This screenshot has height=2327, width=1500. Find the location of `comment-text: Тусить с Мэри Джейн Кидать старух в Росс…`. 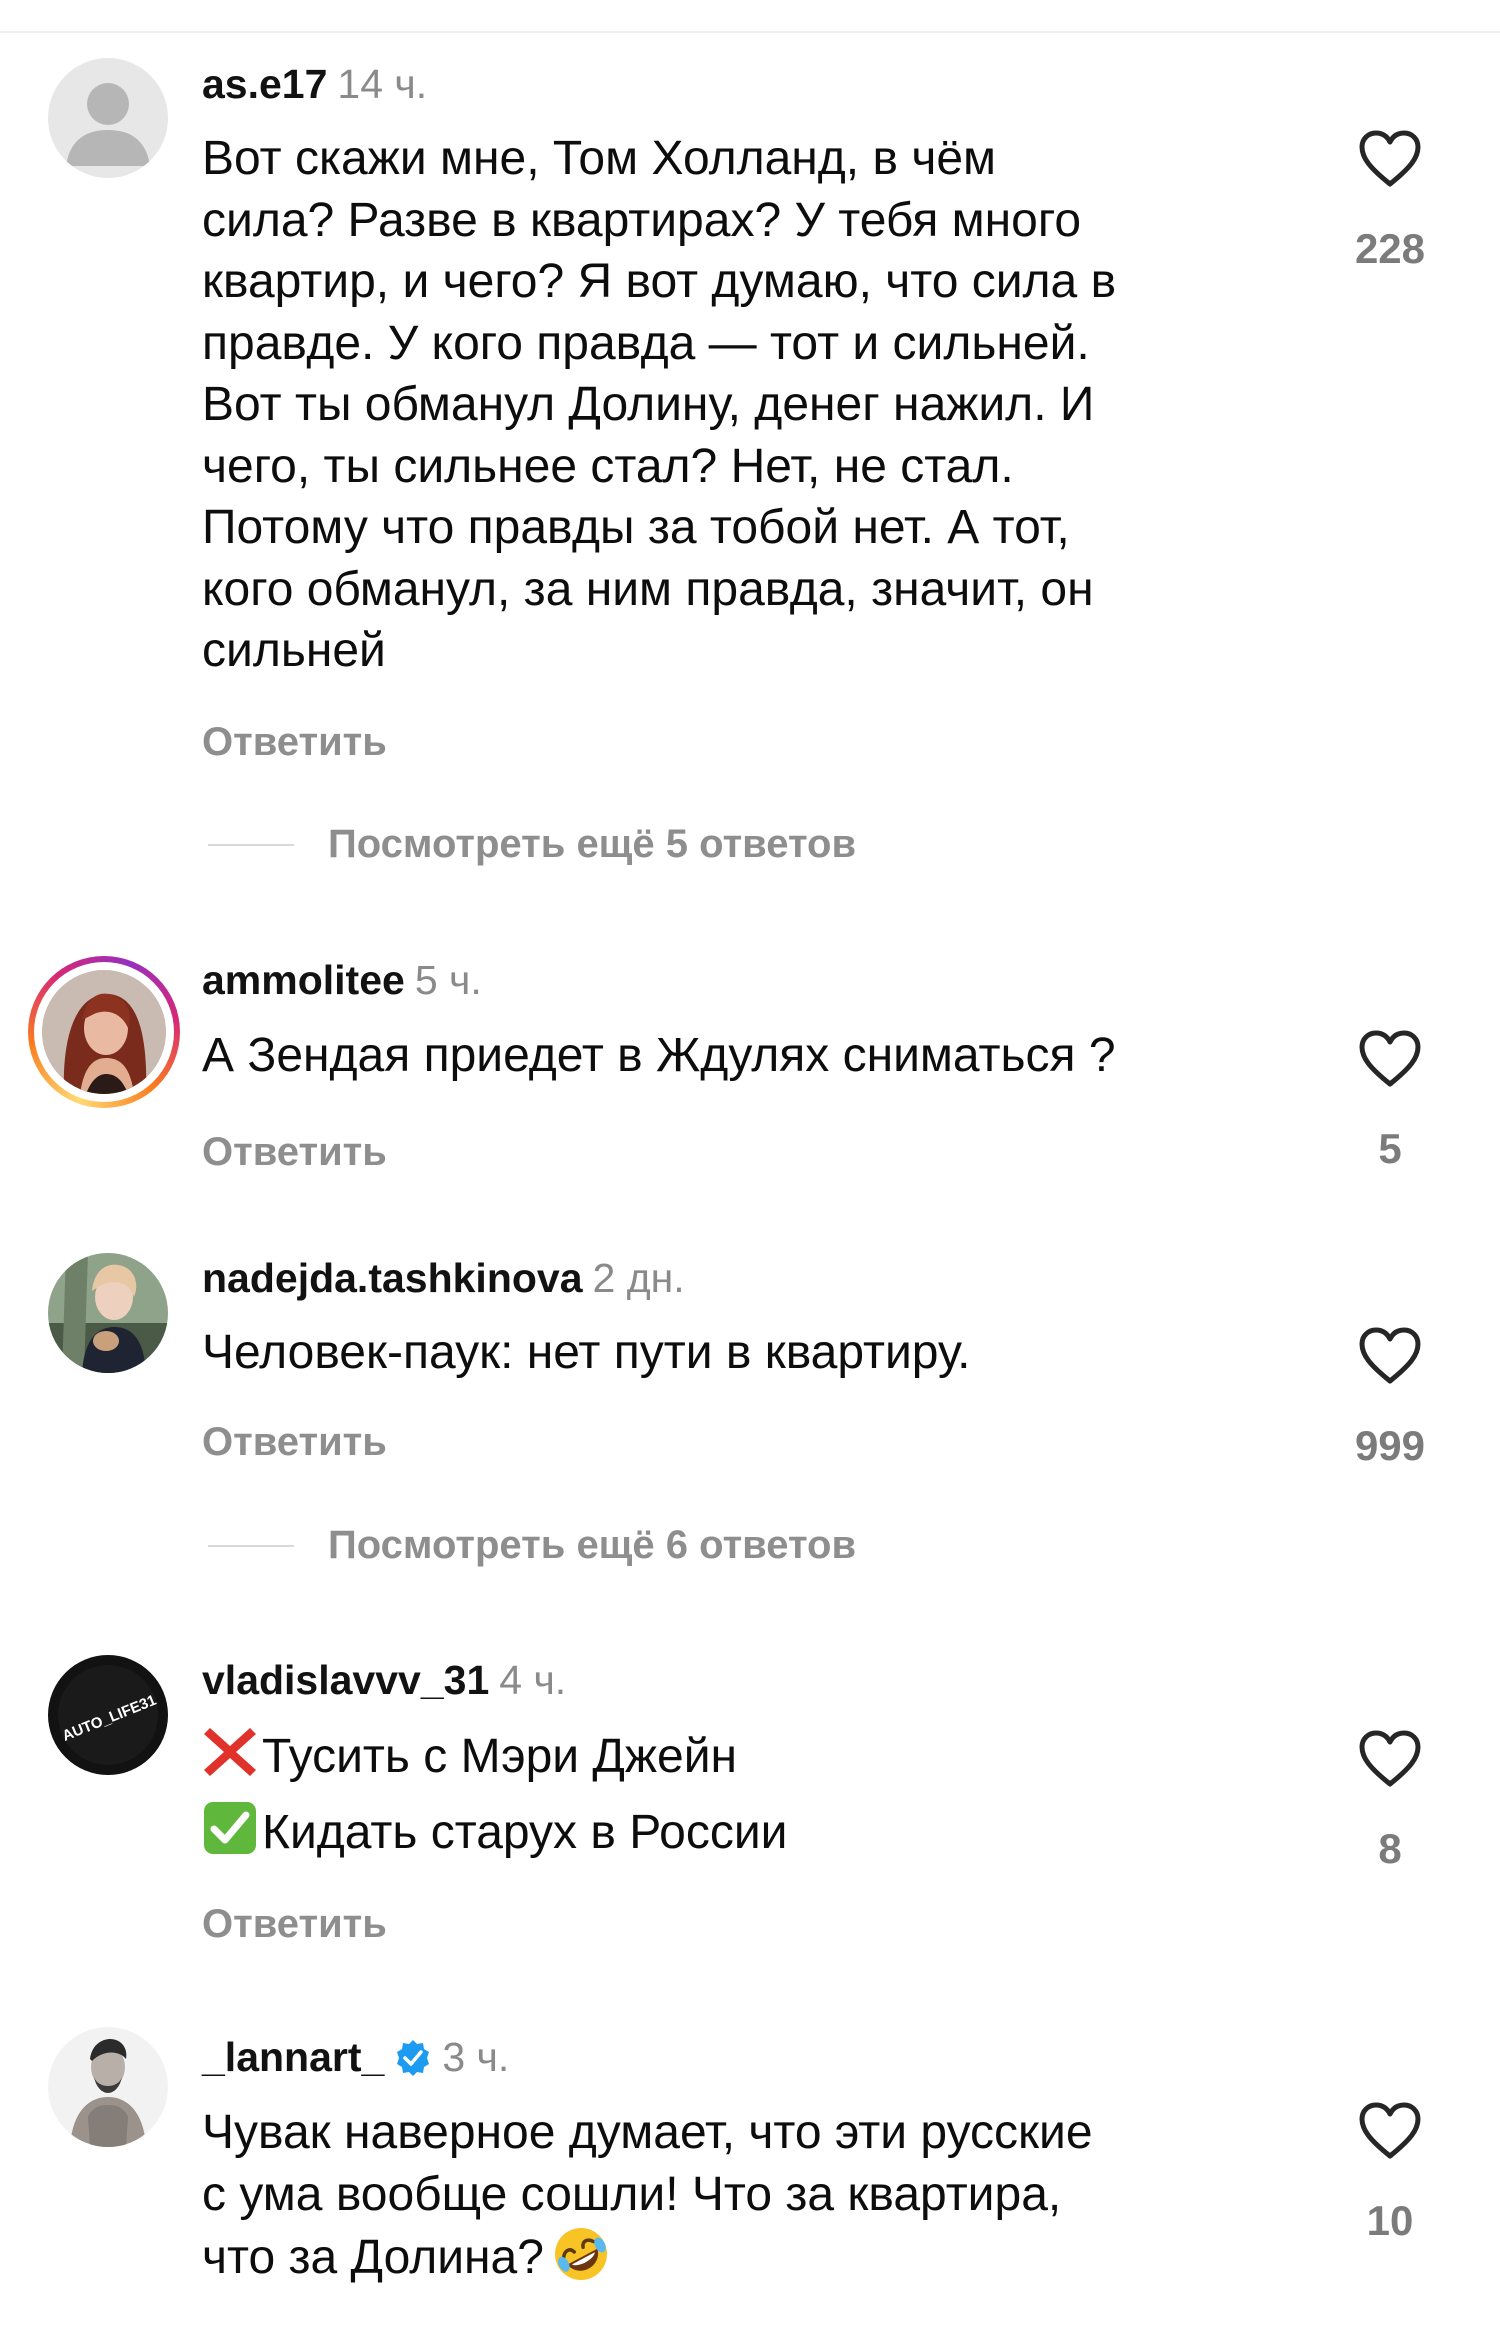

comment-text: Тусить с Мэри Джейн Кидать старух в Росс… is located at coordinates (742, 1794).